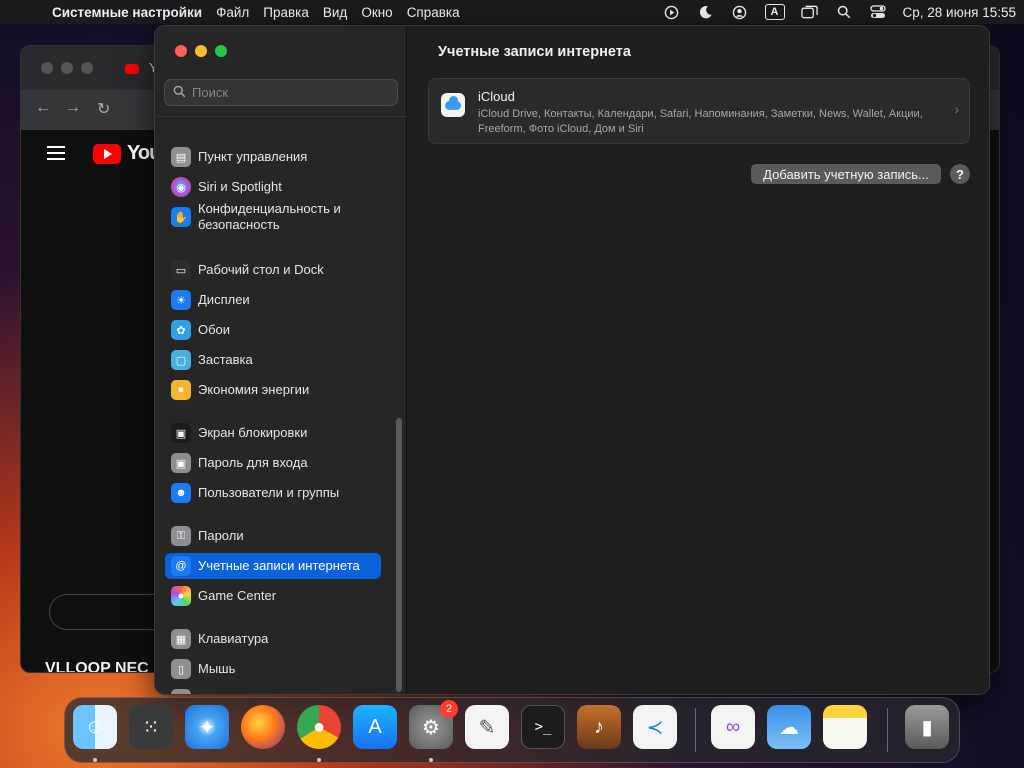 The height and width of the screenshot is (768, 1024). I want to click on page-title: Учетные записи интернета, so click(534, 52).